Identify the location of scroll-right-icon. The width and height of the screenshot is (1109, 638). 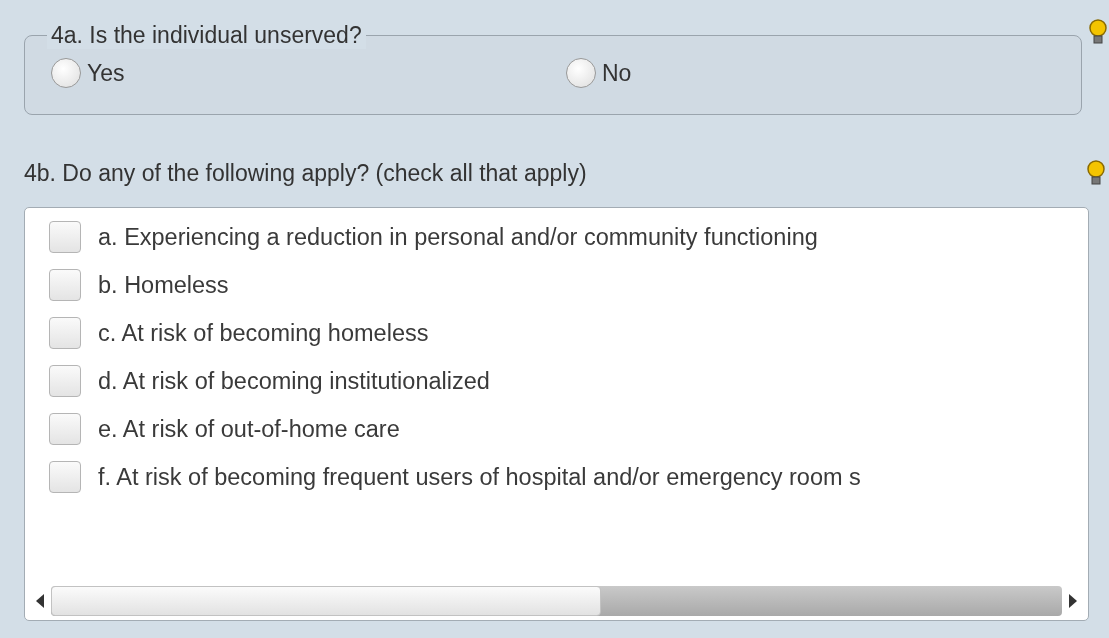
(1073, 601).